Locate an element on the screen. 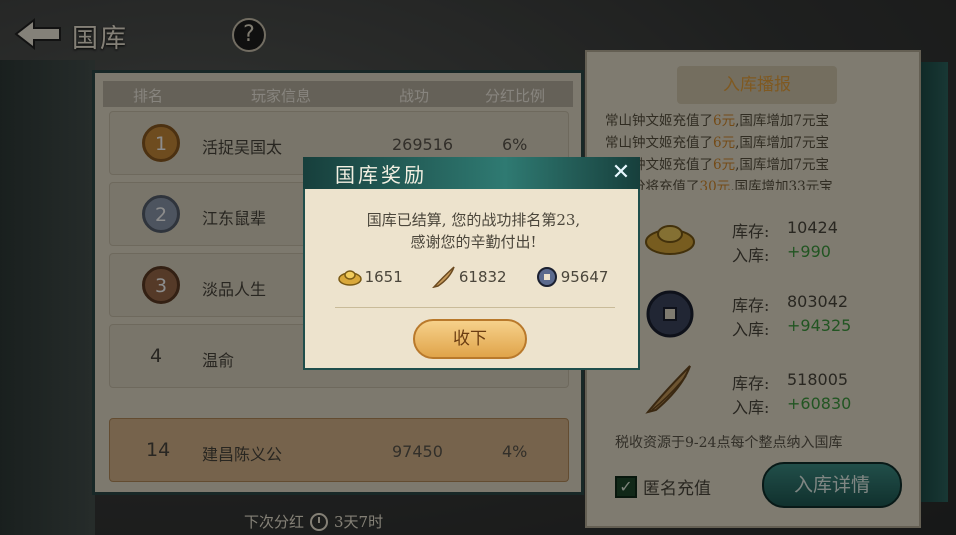 The image size is (956, 535). copper-coin-icon is located at coordinates (546, 277).